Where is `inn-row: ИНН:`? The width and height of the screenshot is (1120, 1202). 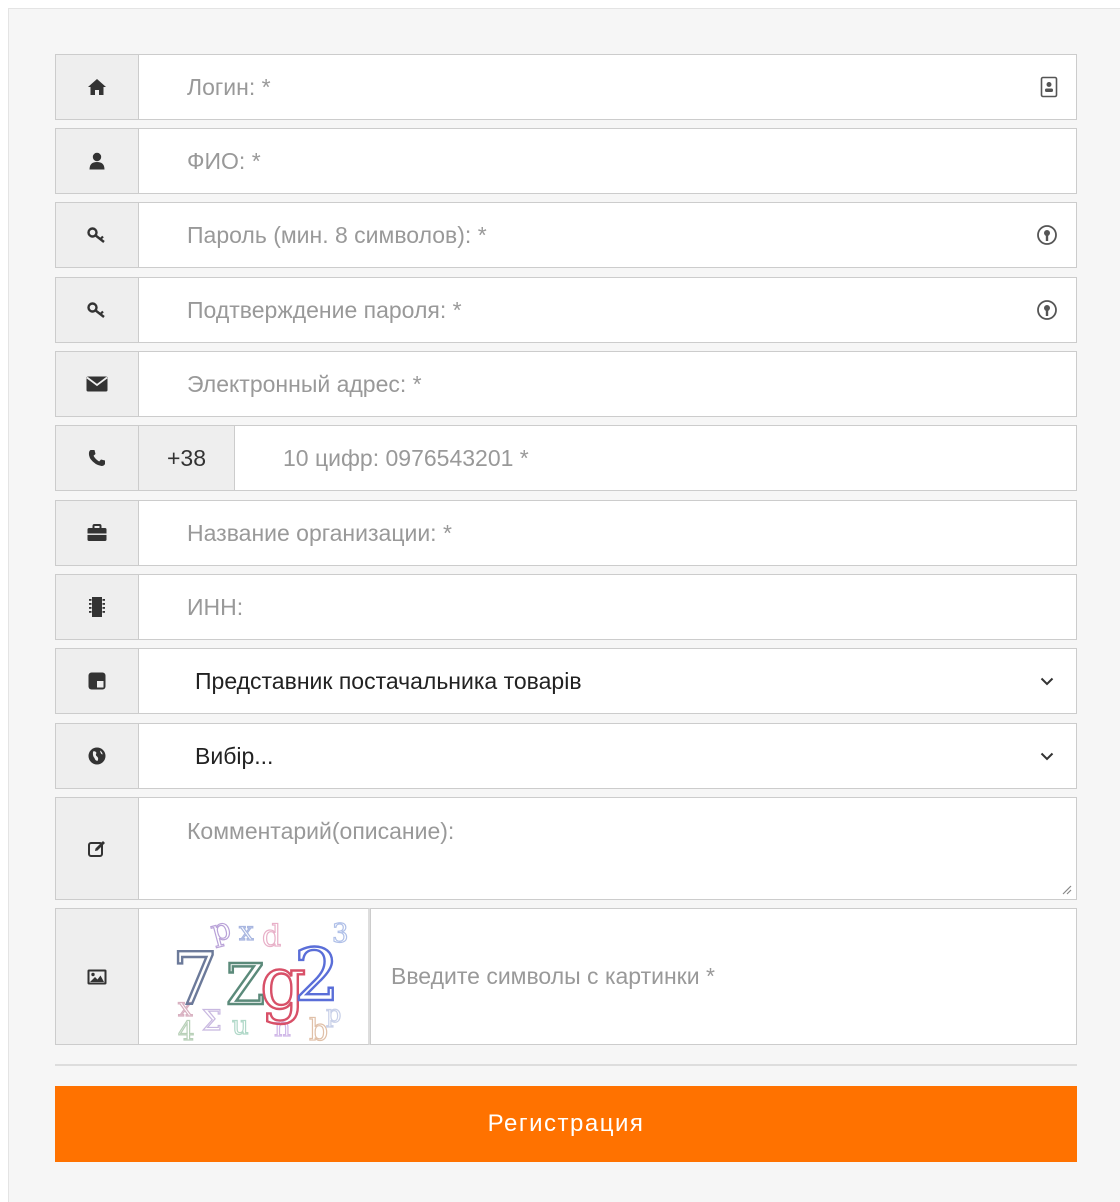
inn-row: ИНН: is located at coordinates (566, 607).